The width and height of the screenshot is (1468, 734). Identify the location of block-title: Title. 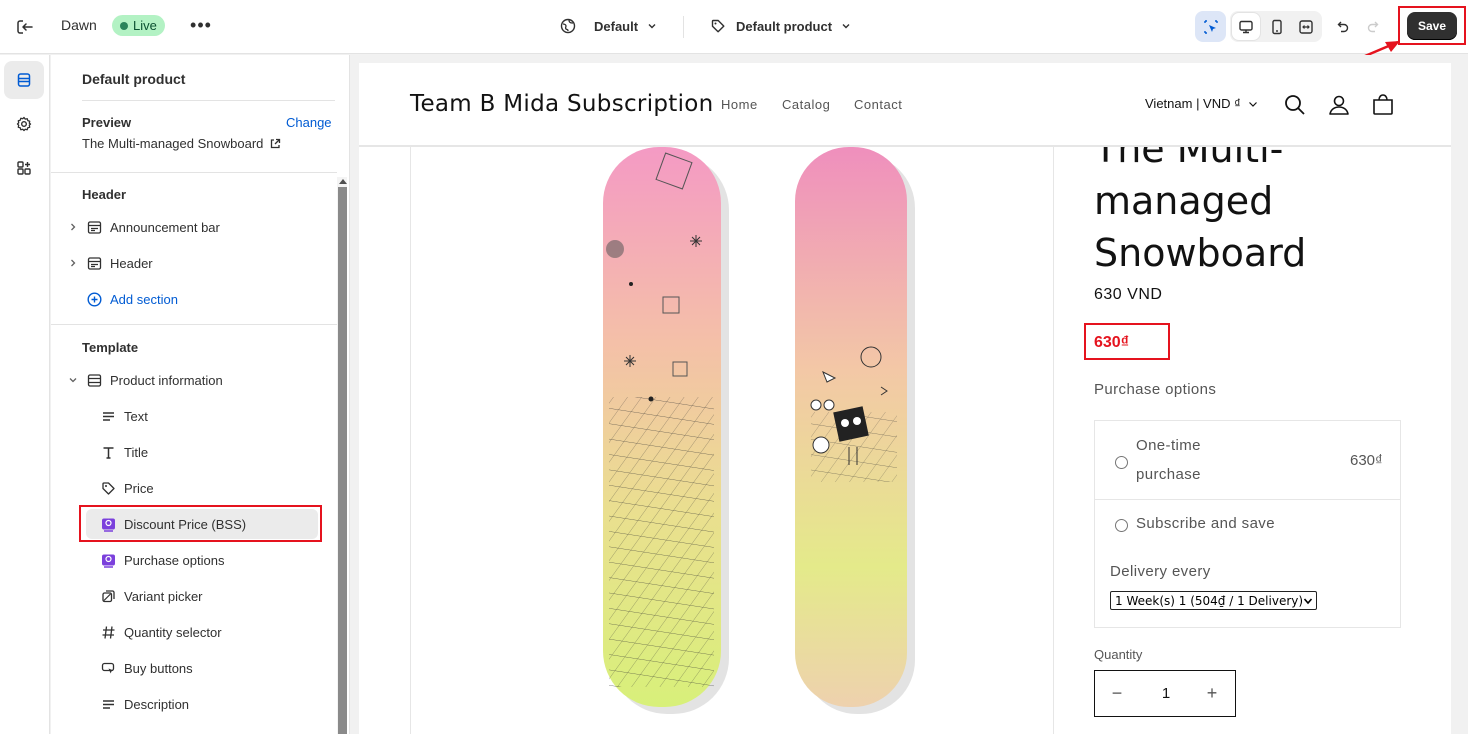
(124, 452).